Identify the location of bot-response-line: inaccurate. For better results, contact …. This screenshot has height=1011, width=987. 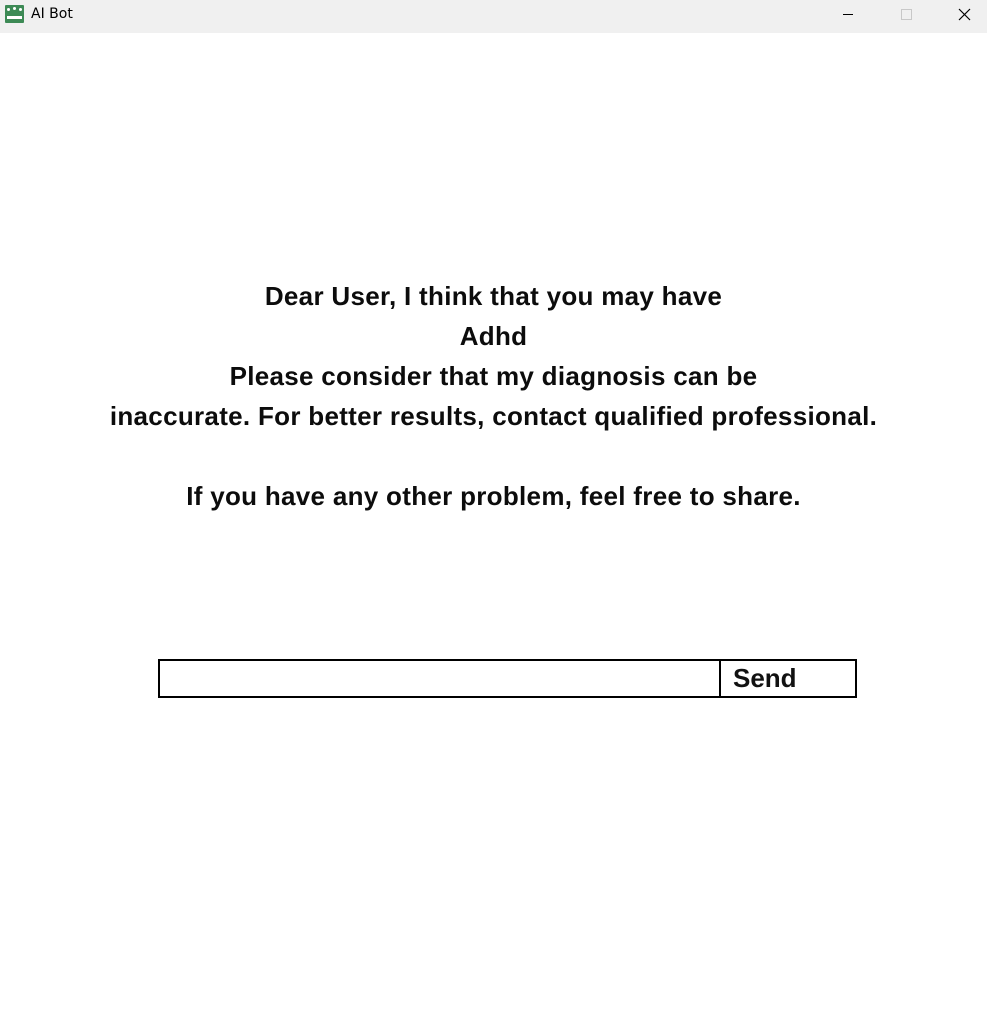
(493, 416).